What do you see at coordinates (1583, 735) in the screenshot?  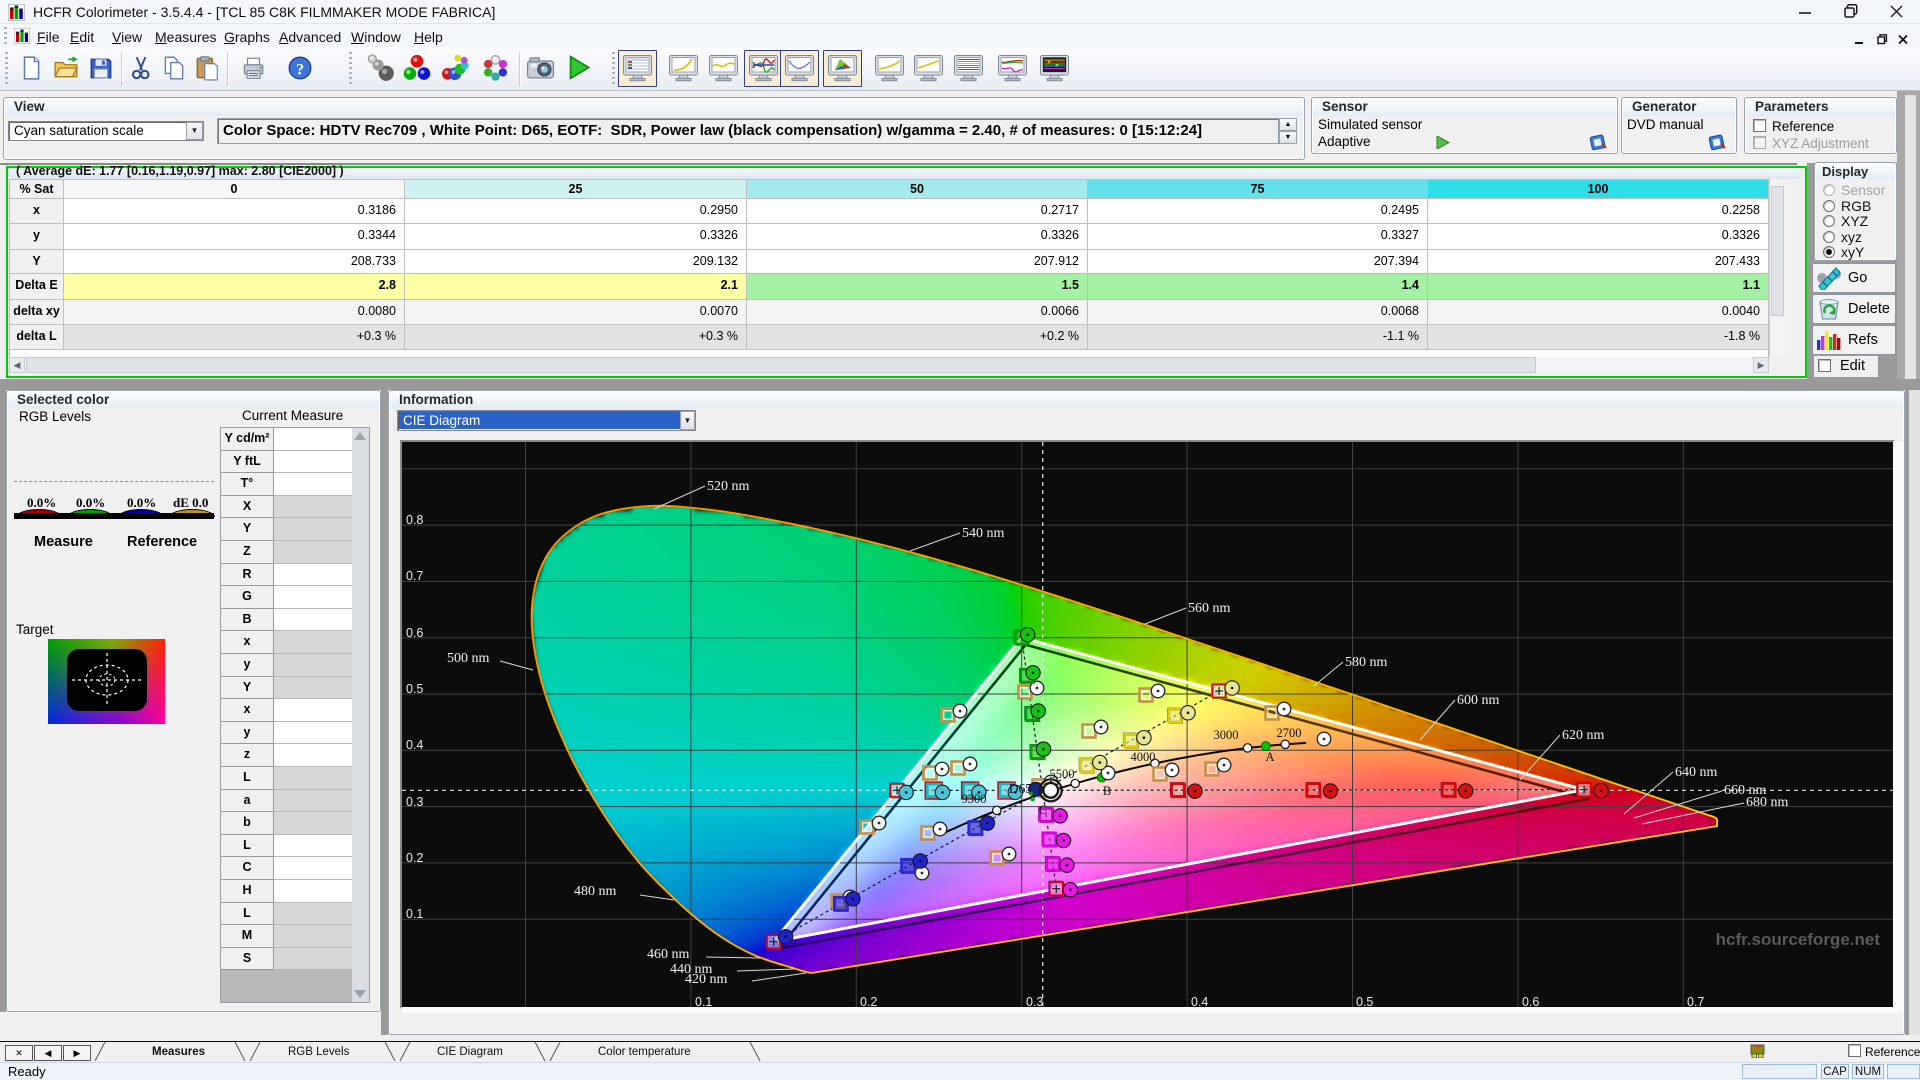 I see `svg-text: 620 nm` at bounding box center [1583, 735].